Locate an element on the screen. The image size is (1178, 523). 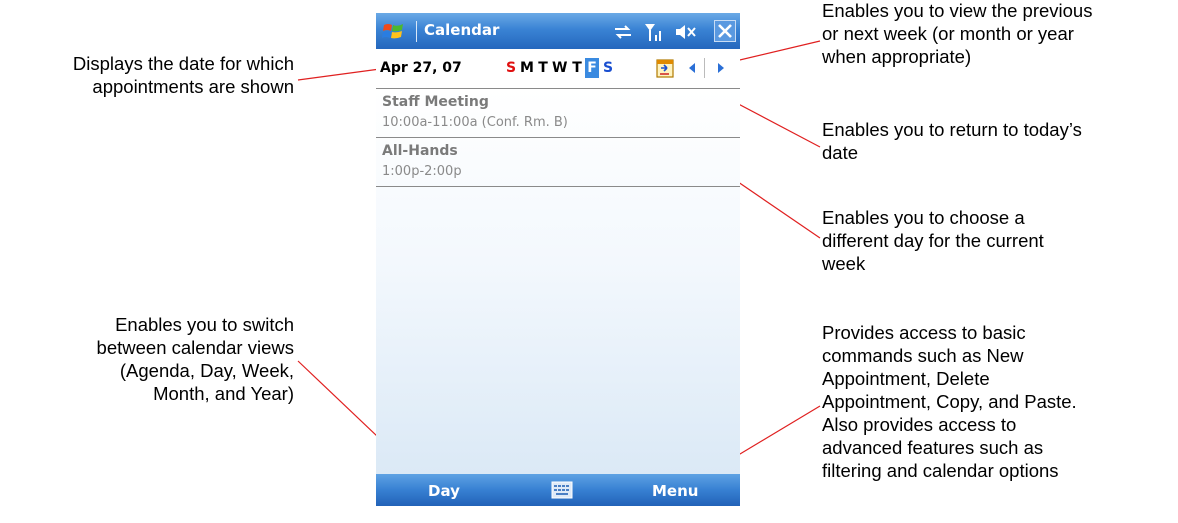
softkey-bar: Day Menu is located at coordinates (558, 490).